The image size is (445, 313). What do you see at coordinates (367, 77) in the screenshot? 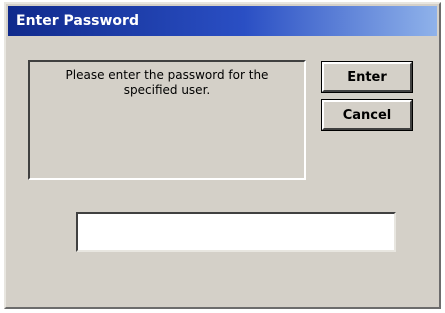
I see `enter-button: Enter` at bounding box center [367, 77].